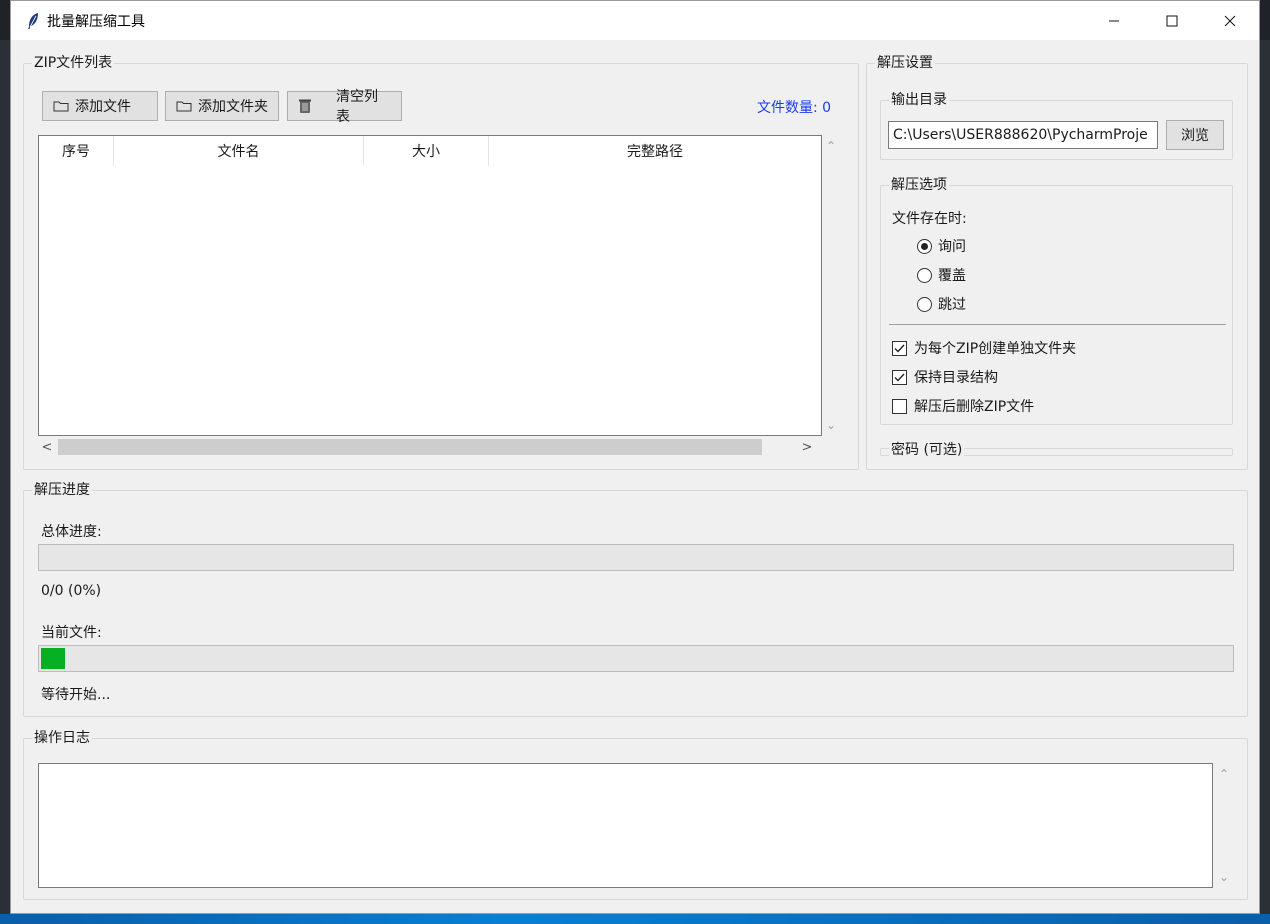 The image size is (1270, 924). Describe the element at coordinates (625, 825) in the screenshot. I see `log-textbox` at that location.